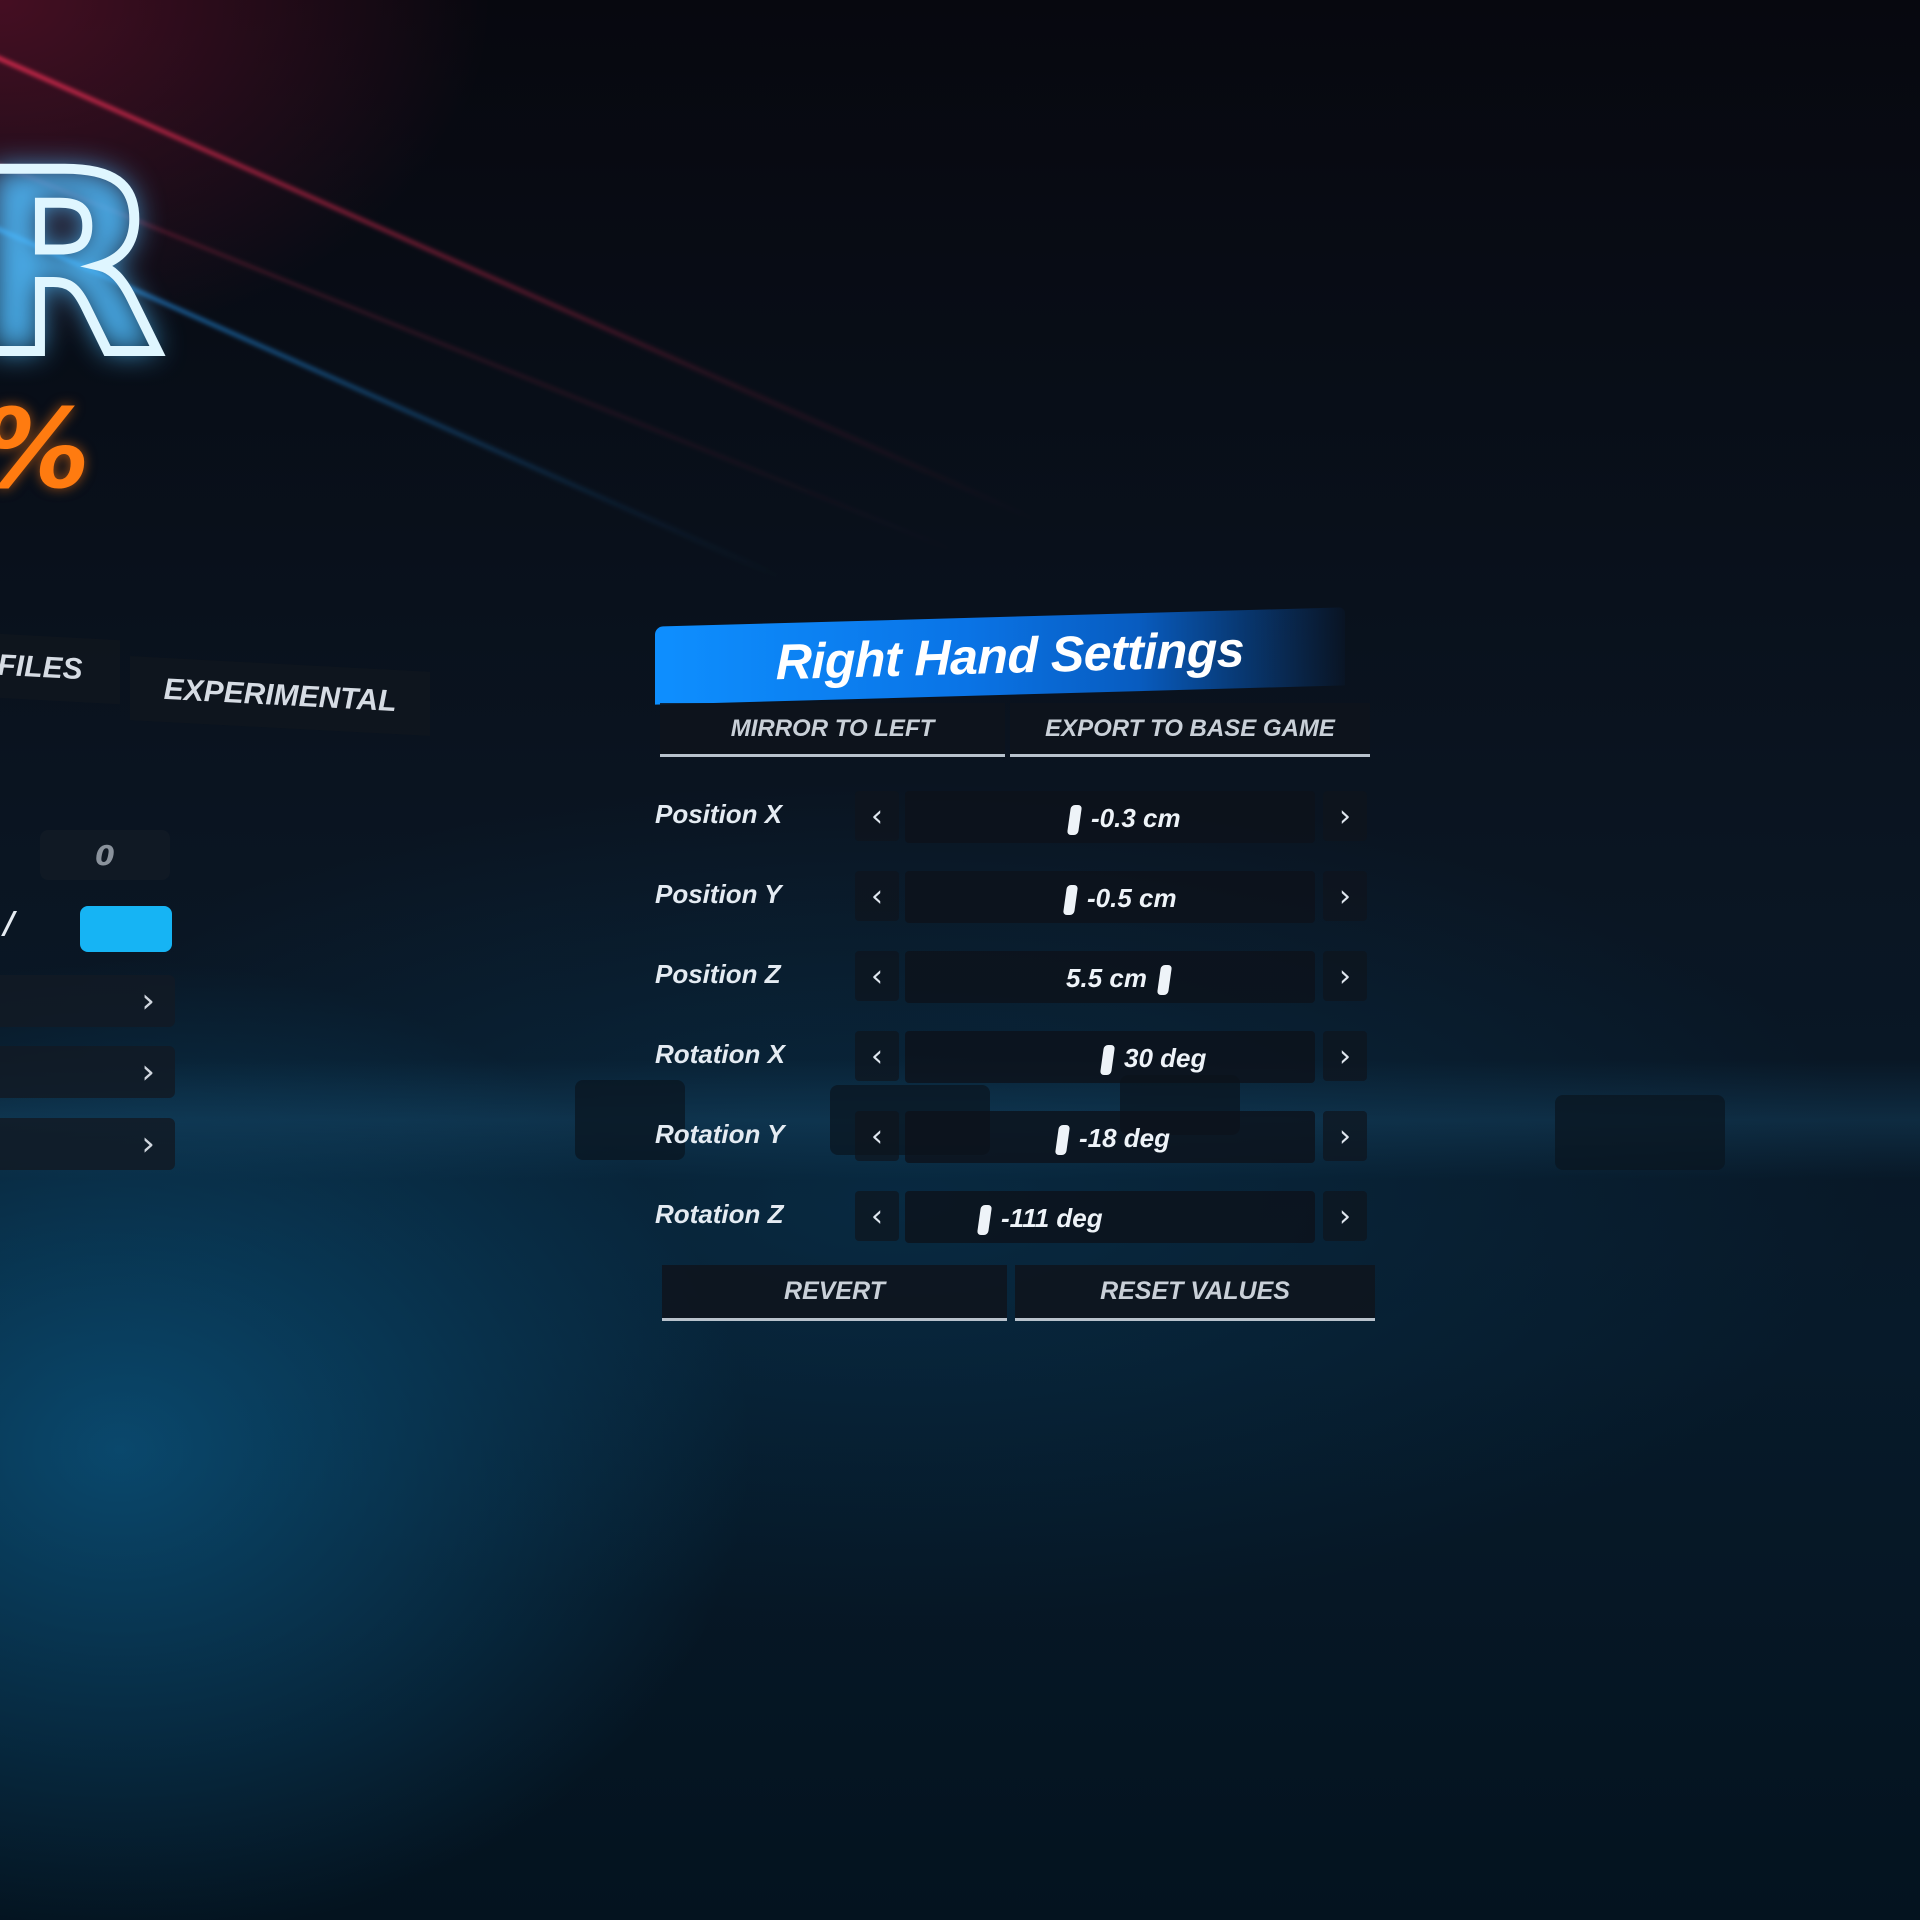 This screenshot has height=1920, width=1920. What do you see at coordinates (719, 814) in the screenshot?
I see `setting-label: Position X` at bounding box center [719, 814].